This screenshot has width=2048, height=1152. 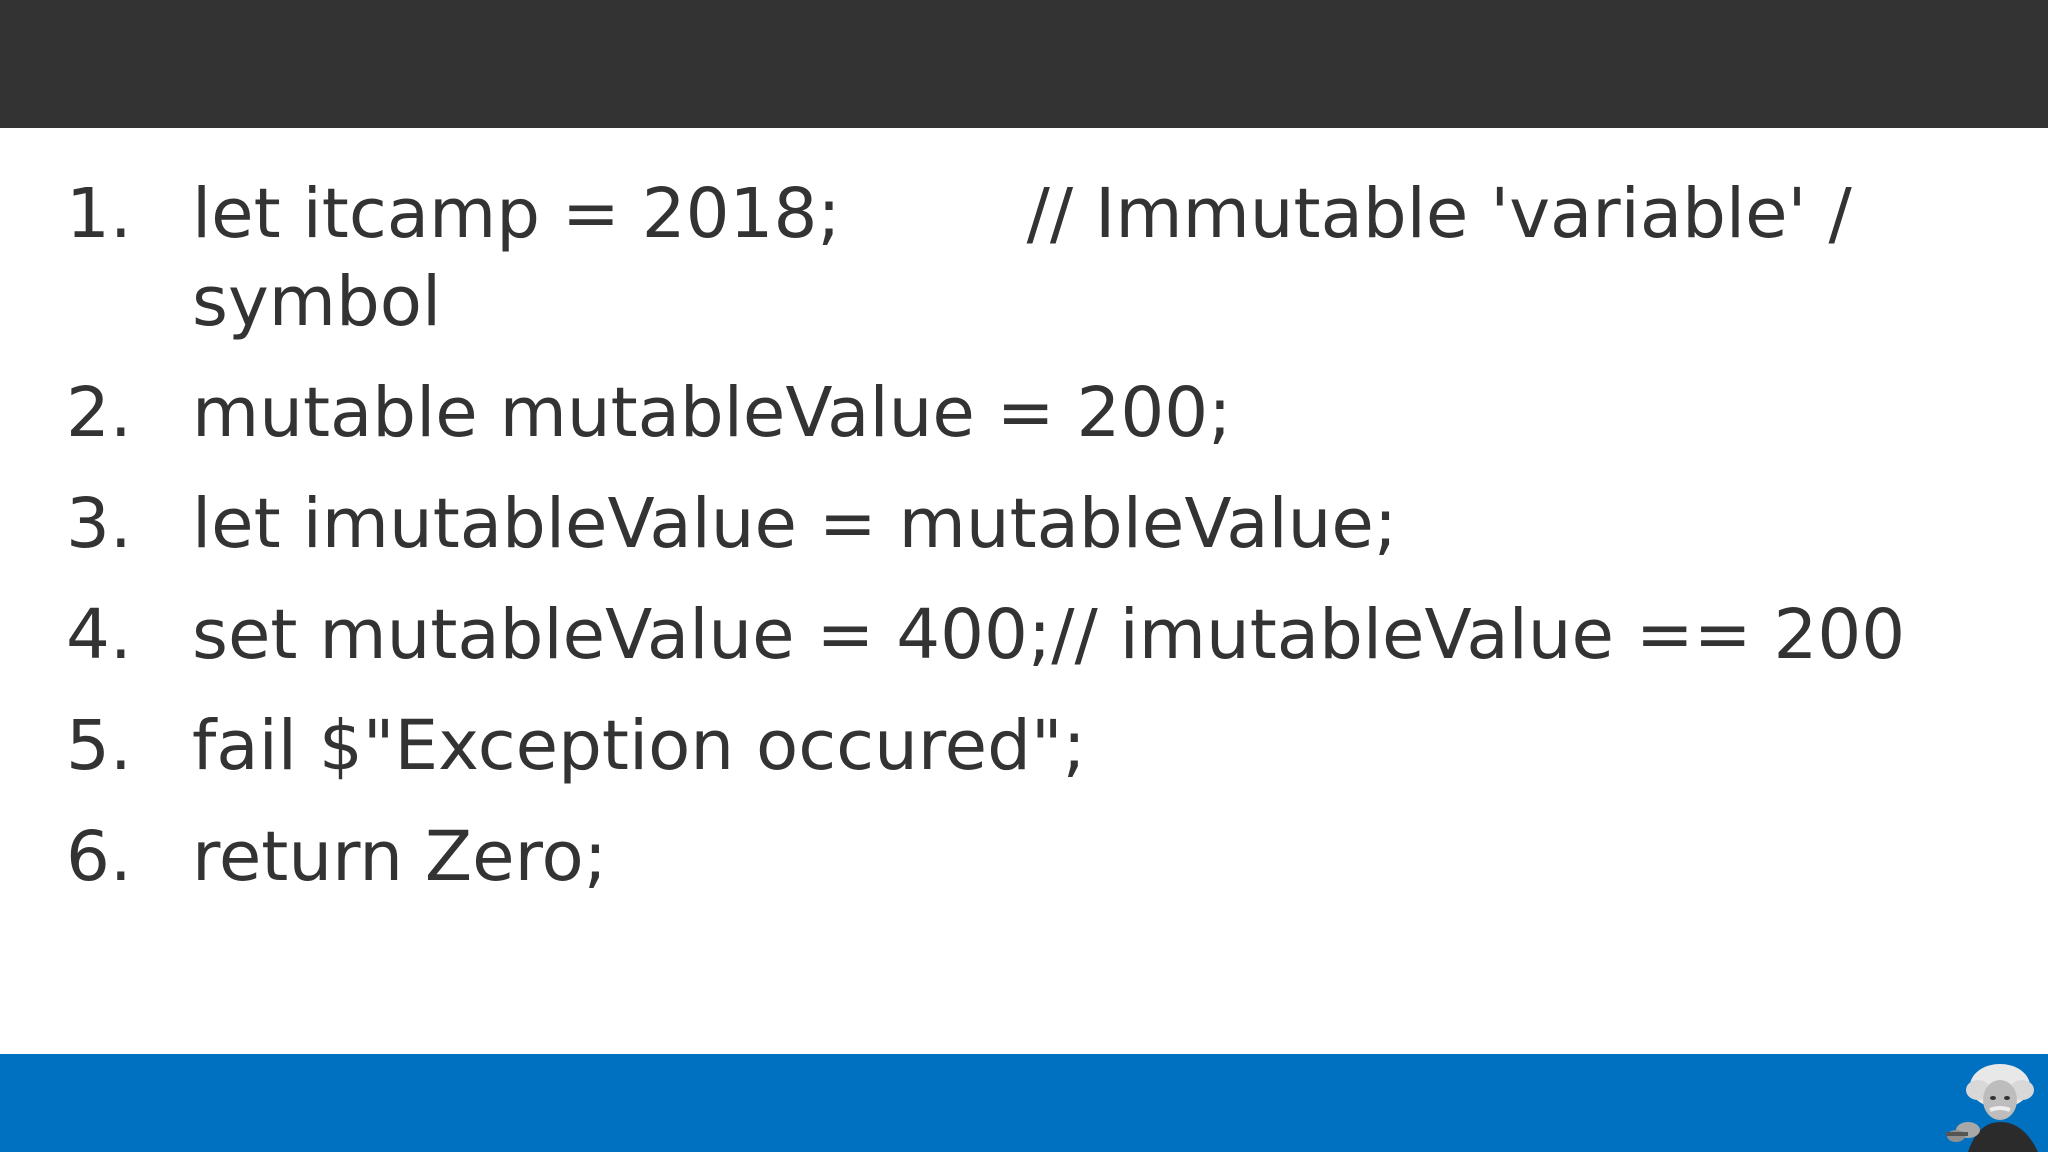 I want to click on code-text: let itcamp = 2018;, so click(x=516, y=214).